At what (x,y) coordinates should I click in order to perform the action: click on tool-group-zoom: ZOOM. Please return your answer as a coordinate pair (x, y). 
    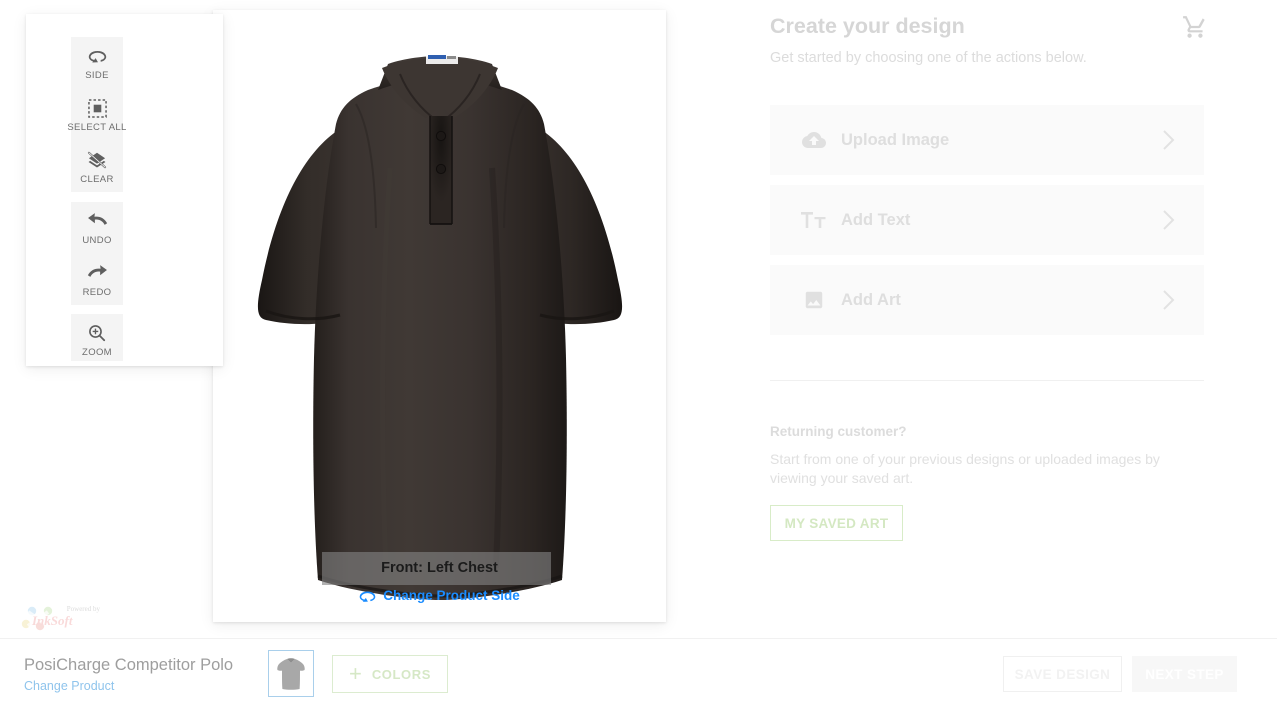
    Looking at the image, I should click on (97, 337).